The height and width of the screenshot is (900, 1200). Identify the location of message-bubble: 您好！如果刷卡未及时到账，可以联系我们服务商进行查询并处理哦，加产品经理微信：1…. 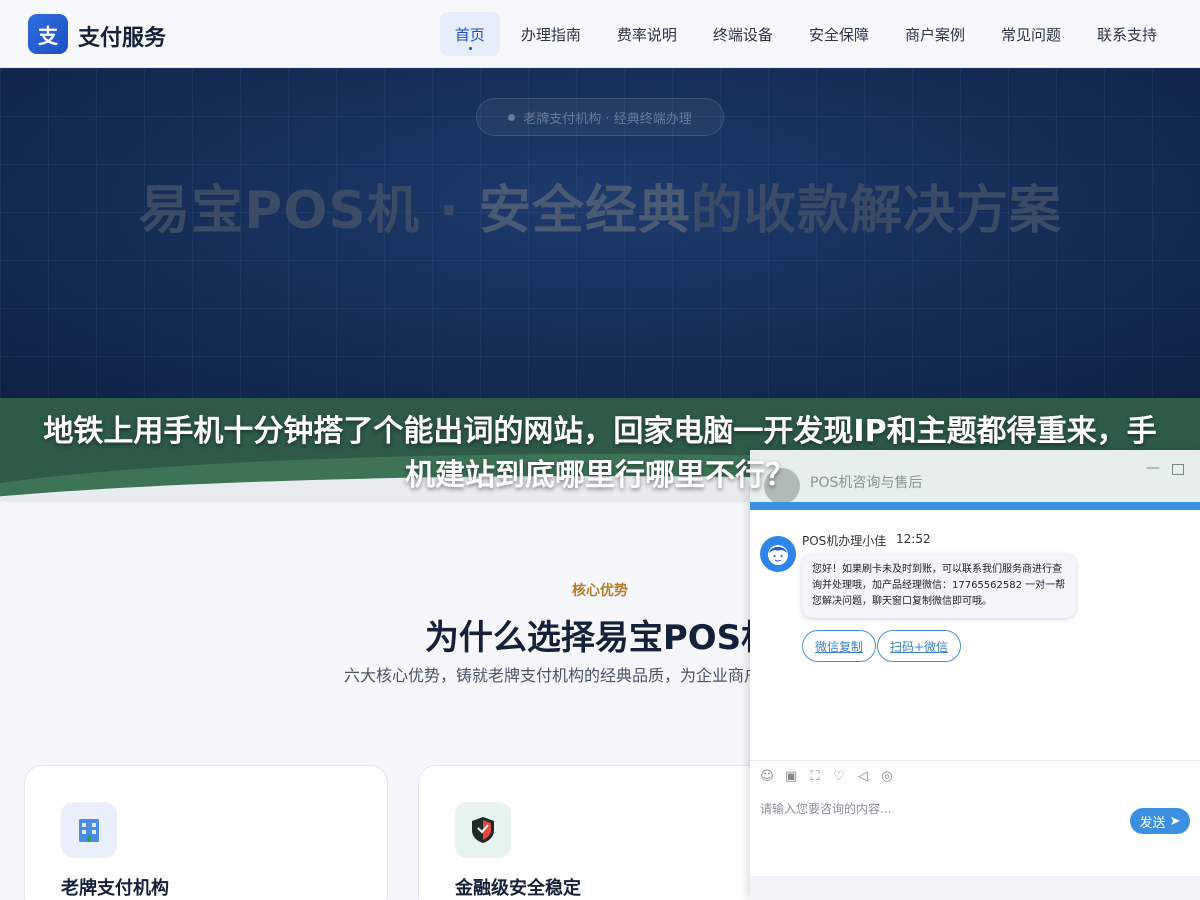
(939, 586).